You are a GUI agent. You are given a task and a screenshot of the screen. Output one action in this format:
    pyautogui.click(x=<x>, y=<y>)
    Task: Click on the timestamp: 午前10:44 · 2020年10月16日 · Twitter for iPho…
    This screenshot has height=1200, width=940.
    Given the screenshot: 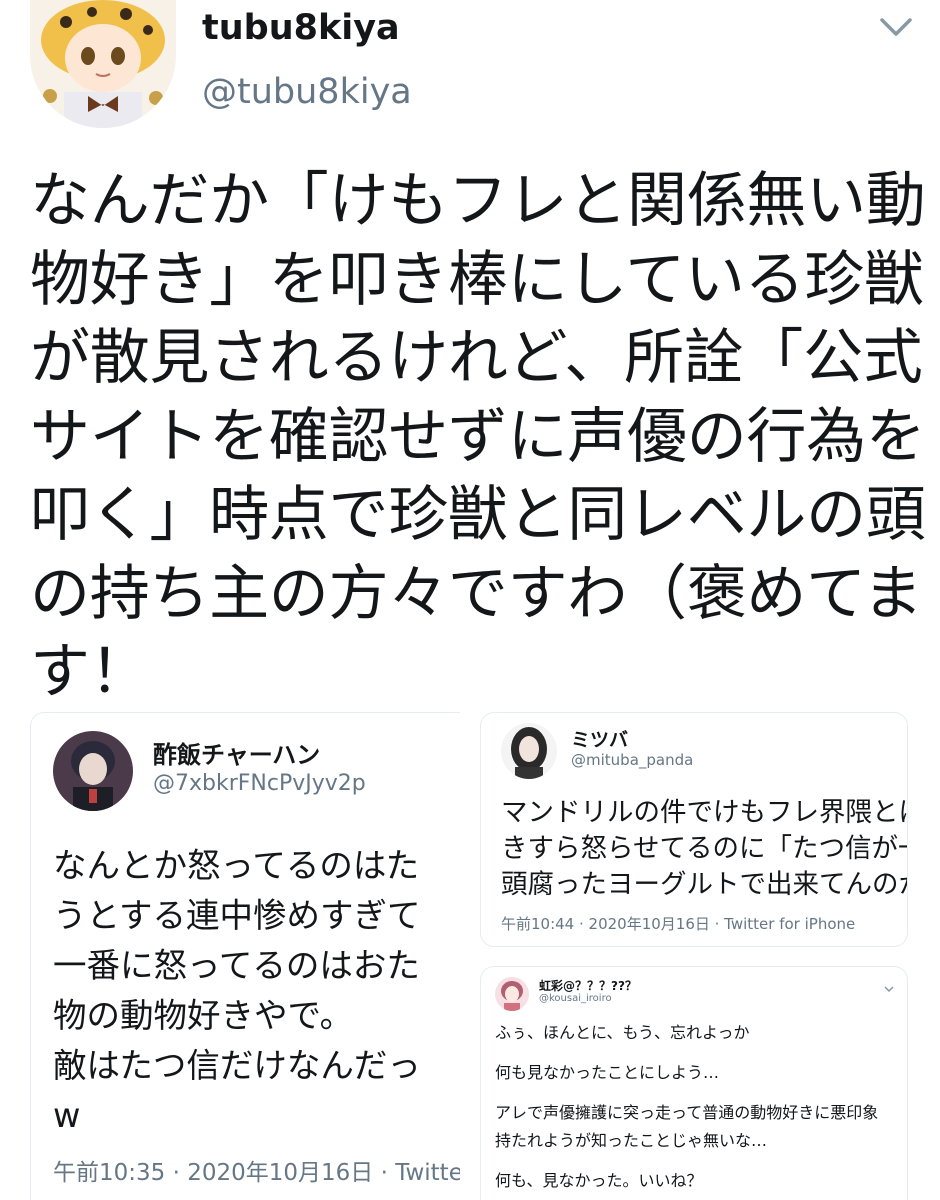 What is the action you would take?
    pyautogui.click(x=678, y=924)
    